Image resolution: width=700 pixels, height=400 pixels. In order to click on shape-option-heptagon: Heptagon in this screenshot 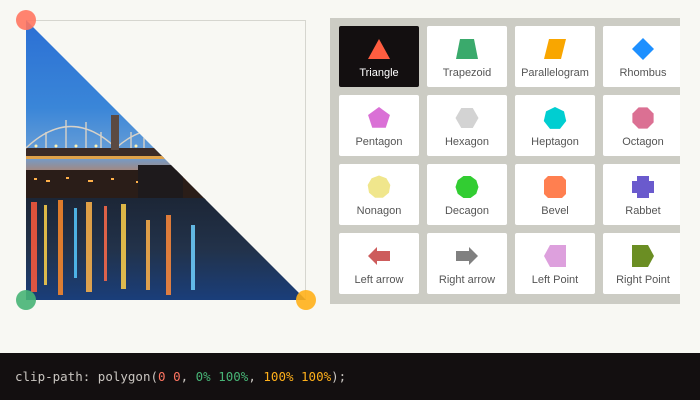, I will do `click(555, 125)`.